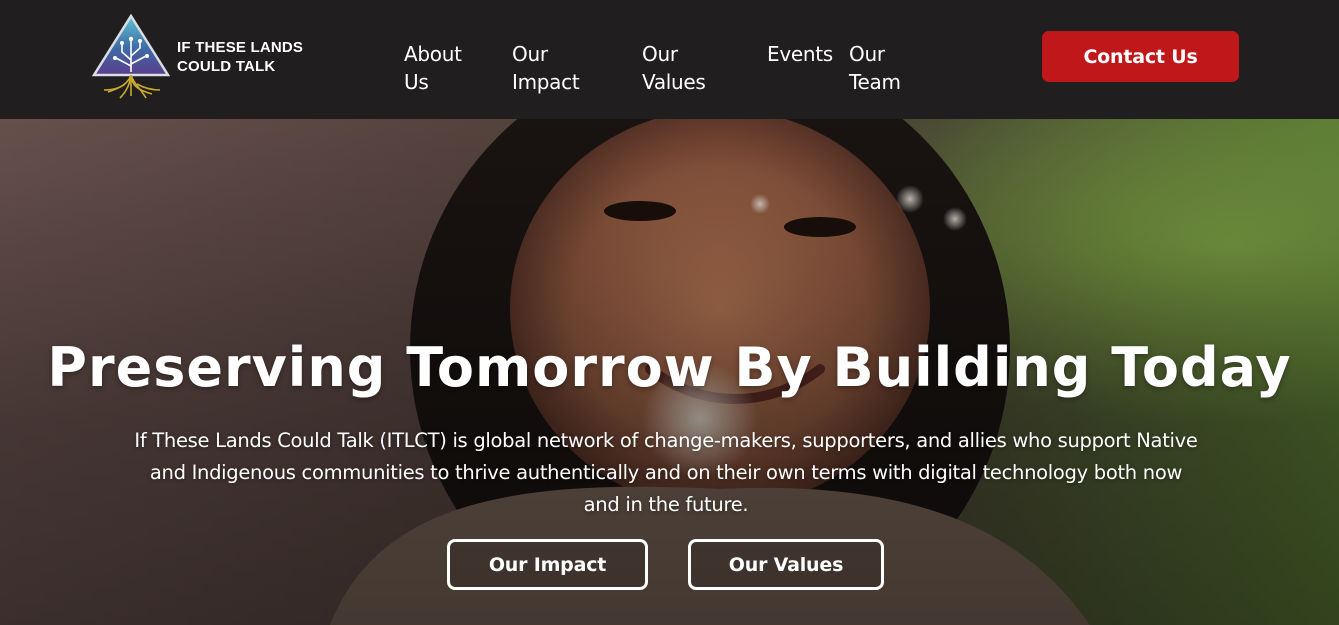 This screenshot has width=1339, height=625. Describe the element at coordinates (226, 66) in the screenshot. I see `brand-name-line2: COULD TALK` at that location.